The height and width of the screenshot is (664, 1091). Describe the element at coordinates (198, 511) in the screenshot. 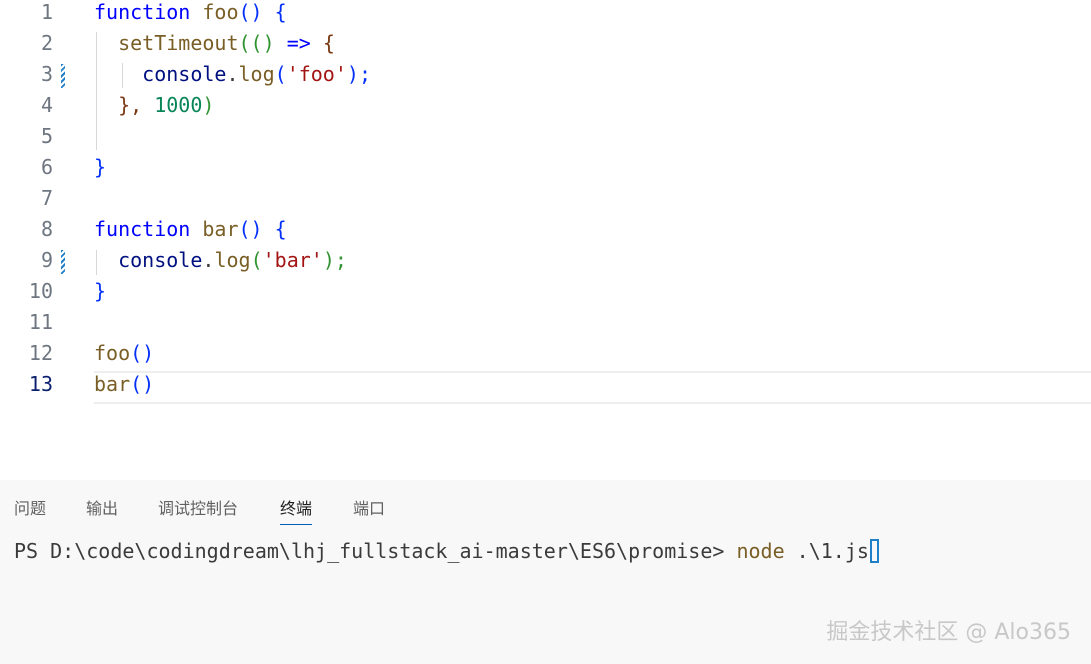

I see `tab-debug-console: 调试控制台` at that location.